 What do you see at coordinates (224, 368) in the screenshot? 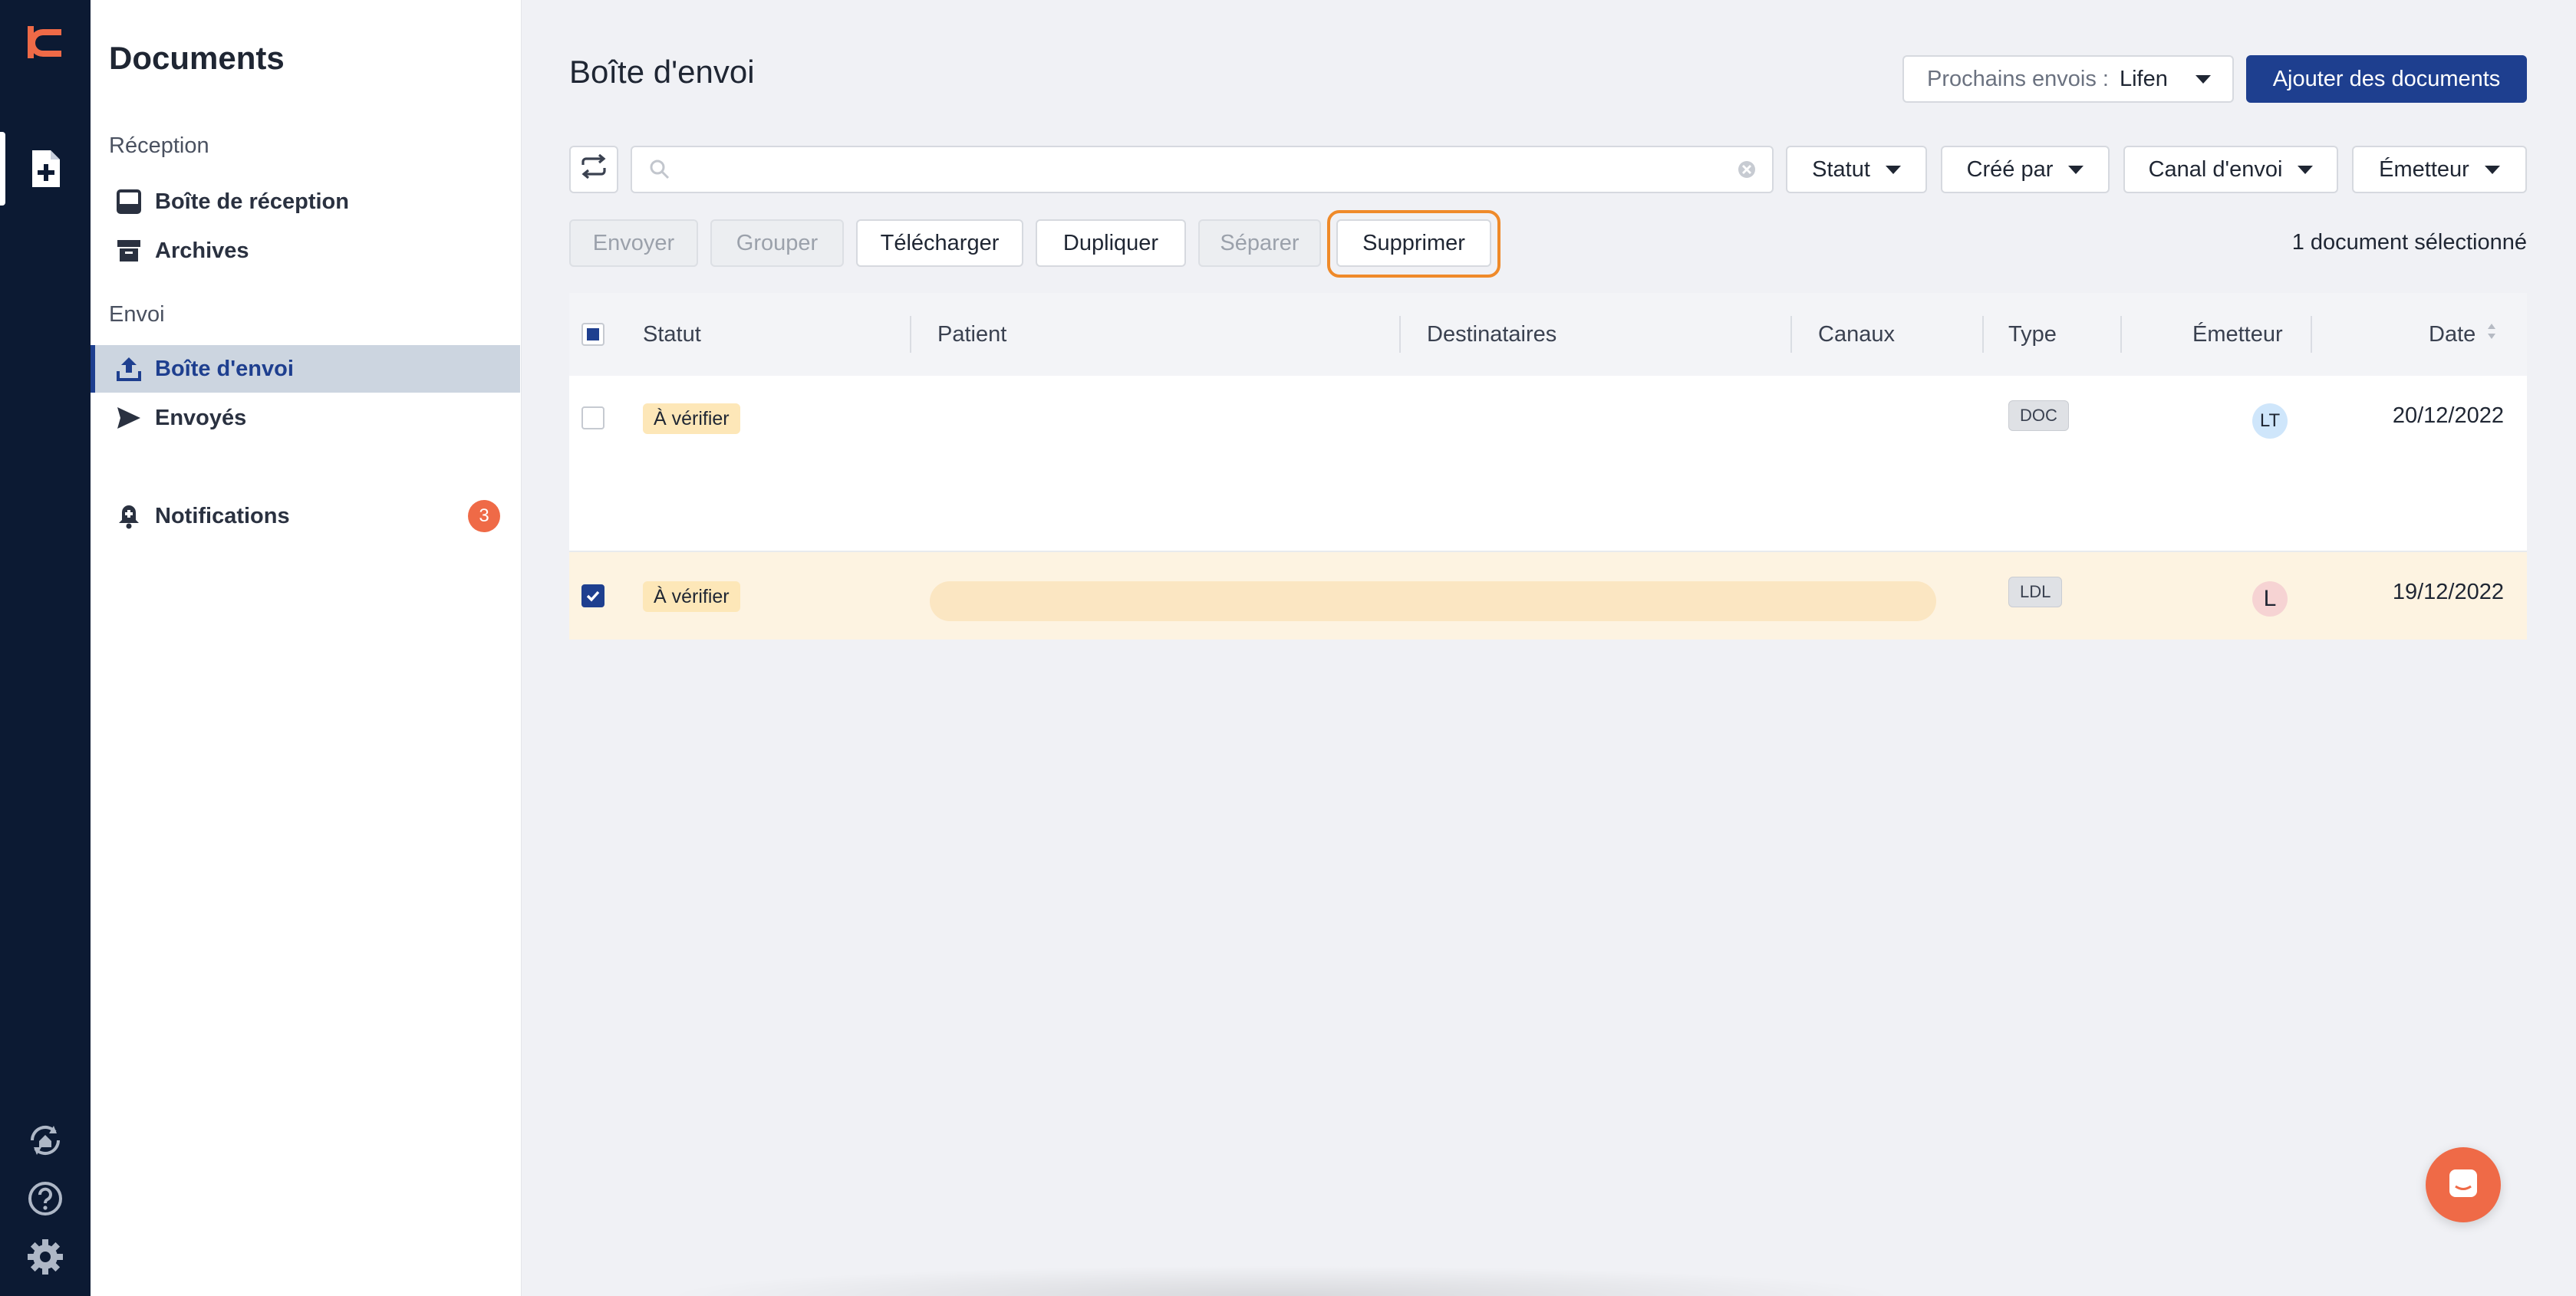
I see `sidebar-item-label: Boîte d'envoi` at bounding box center [224, 368].